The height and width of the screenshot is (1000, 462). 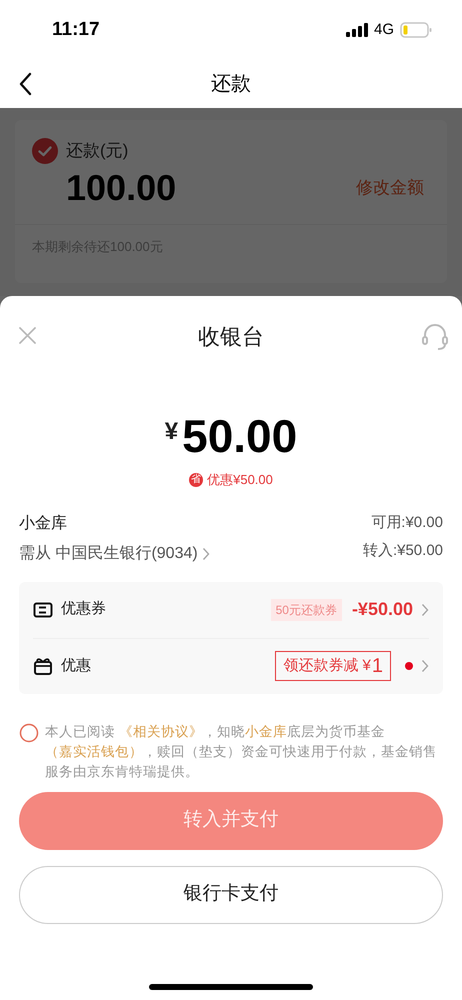 What do you see at coordinates (97, 151) in the screenshot?
I see `repay-label: 还款(元)` at bounding box center [97, 151].